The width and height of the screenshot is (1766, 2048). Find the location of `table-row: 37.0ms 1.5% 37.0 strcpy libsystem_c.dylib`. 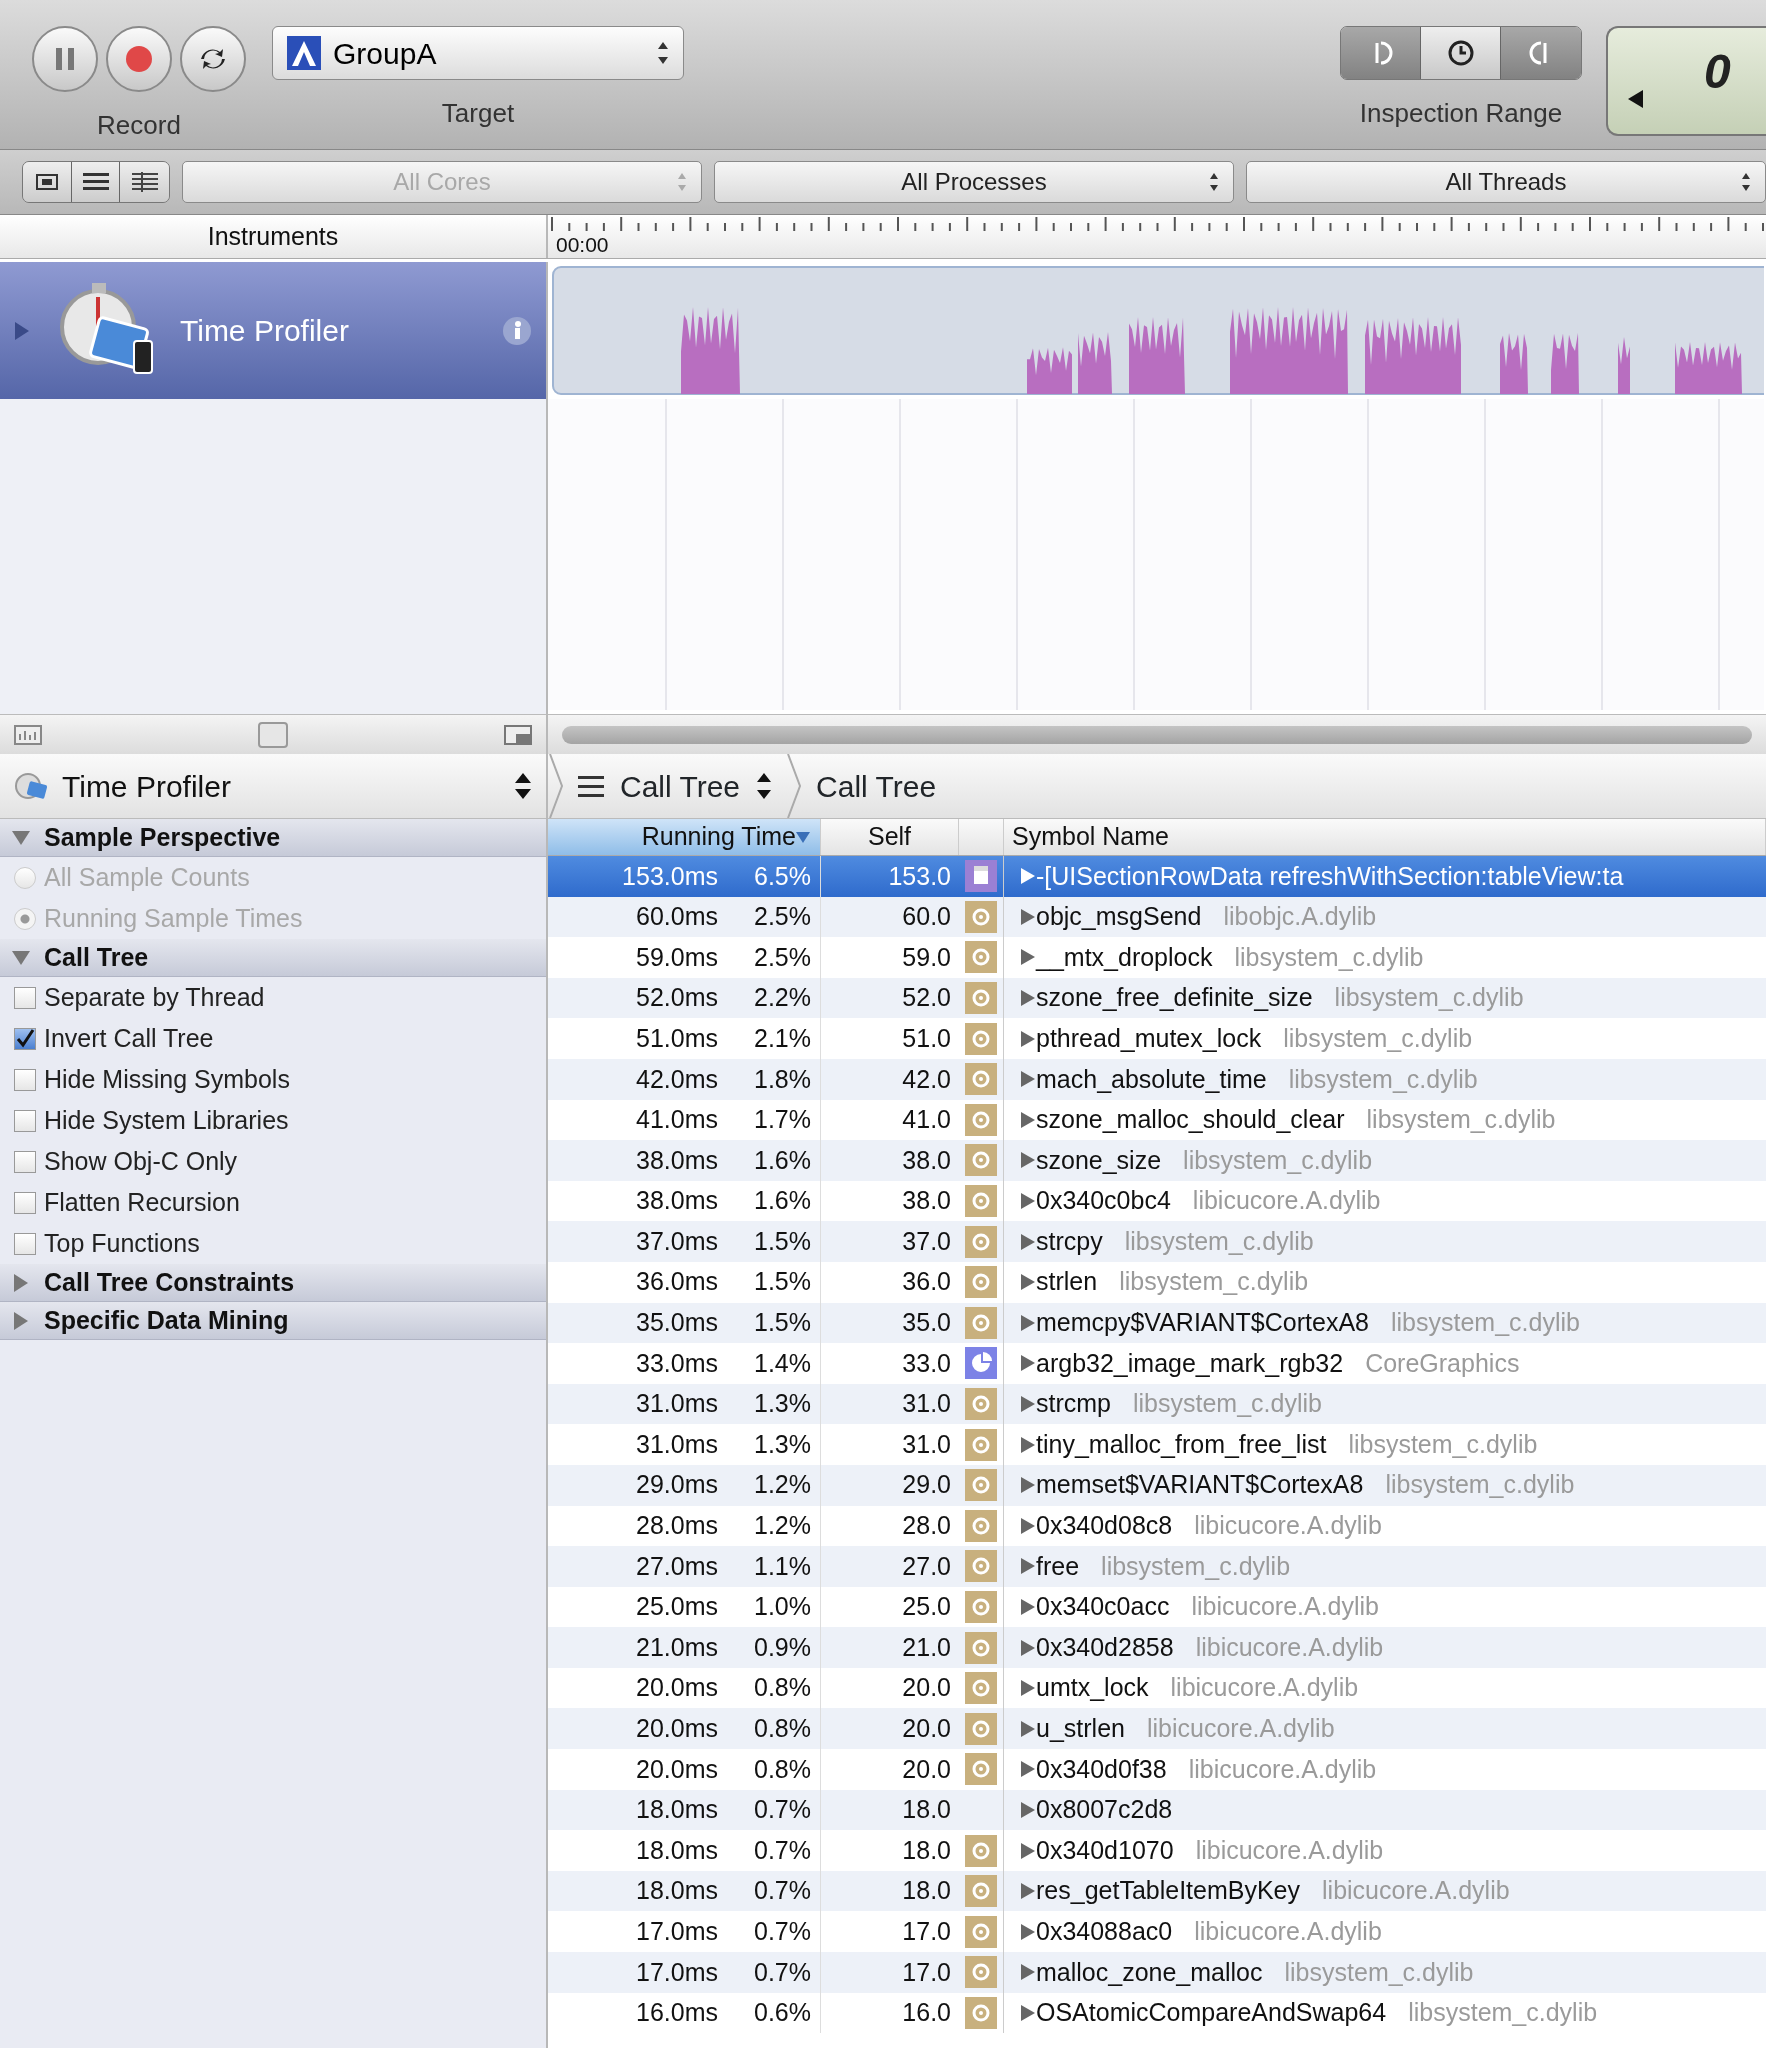

table-row: 37.0ms 1.5% 37.0 strcpy libsystem_c.dylib is located at coordinates (1157, 1241).